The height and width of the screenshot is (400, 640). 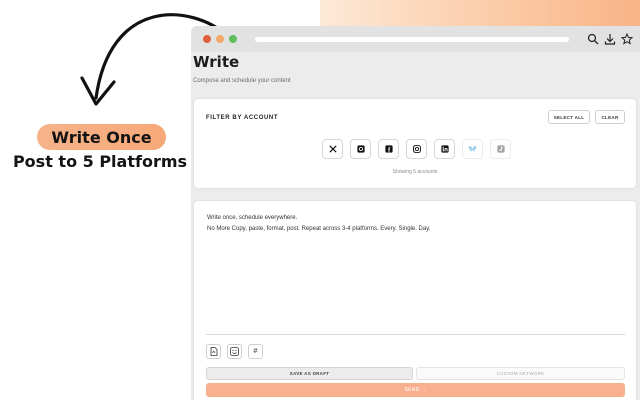 I want to click on x-icon, so click(x=332, y=149).